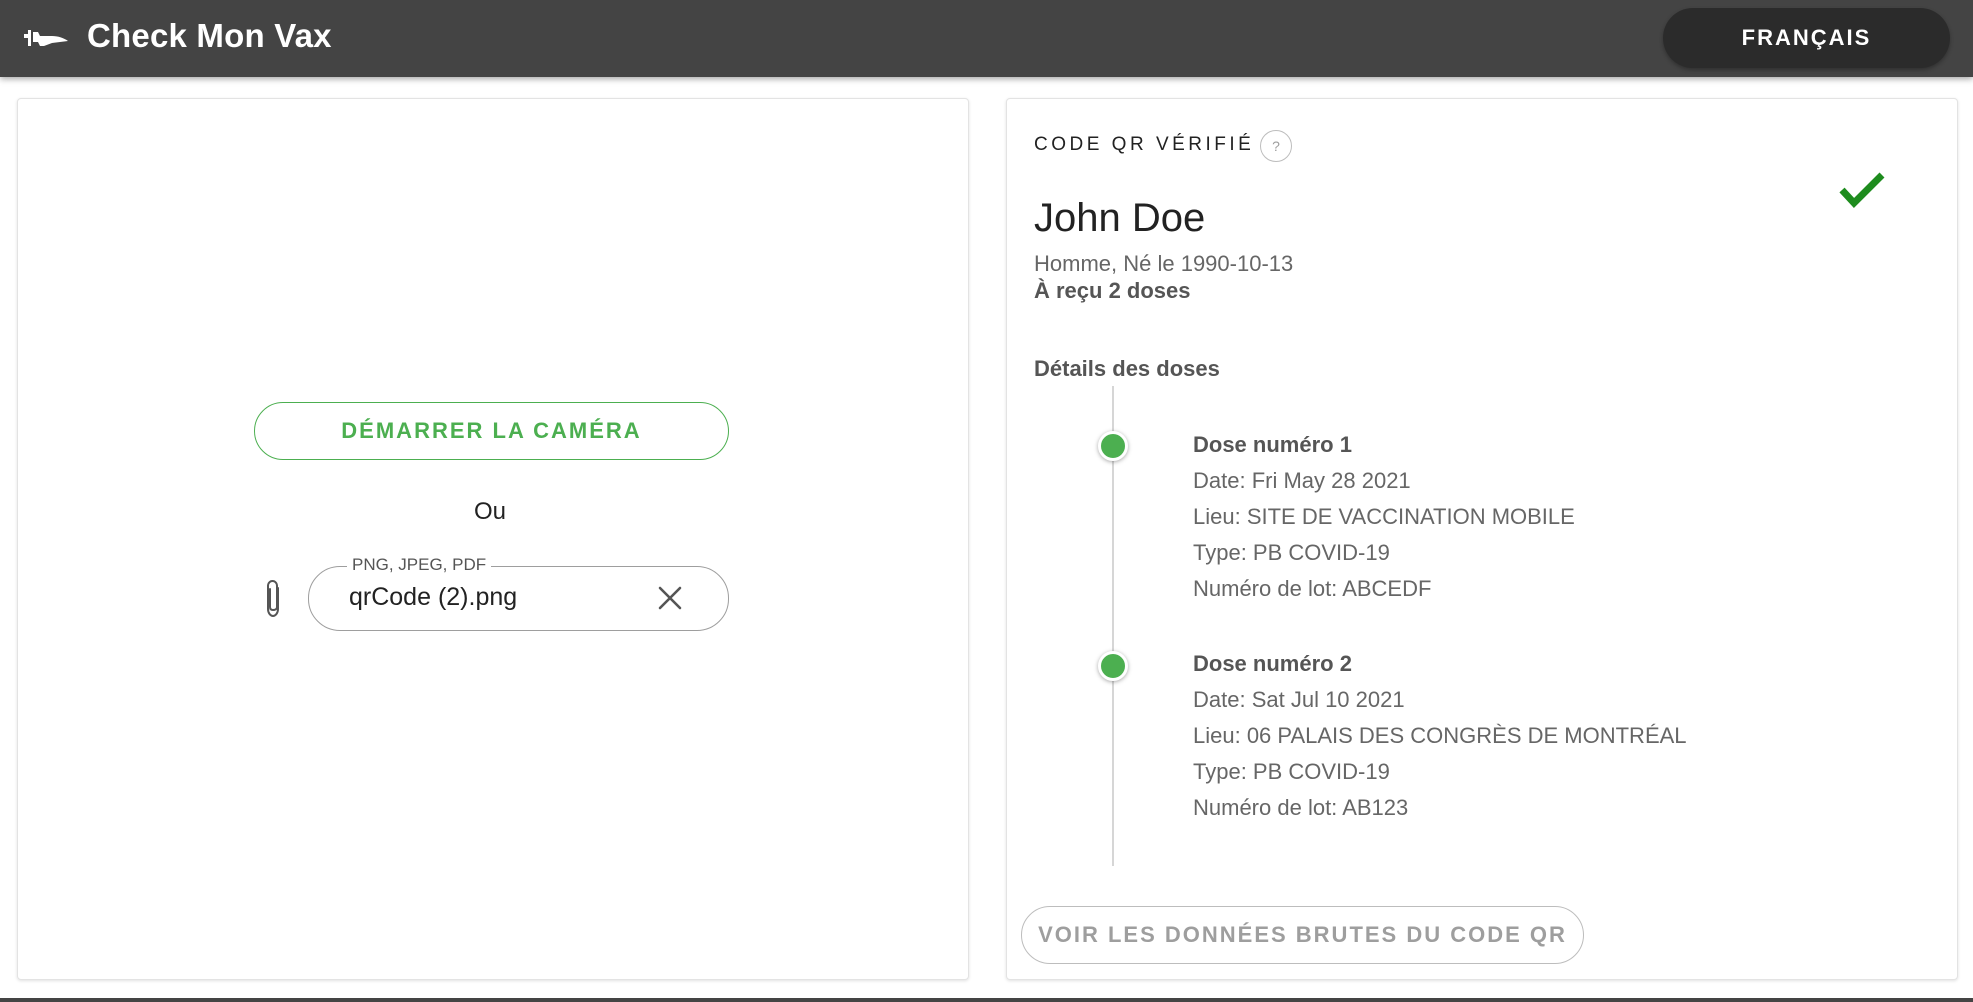 The width and height of the screenshot is (1973, 1002). I want to click on dose-lot: Numéro de lot: ABCEDF, so click(1312, 588).